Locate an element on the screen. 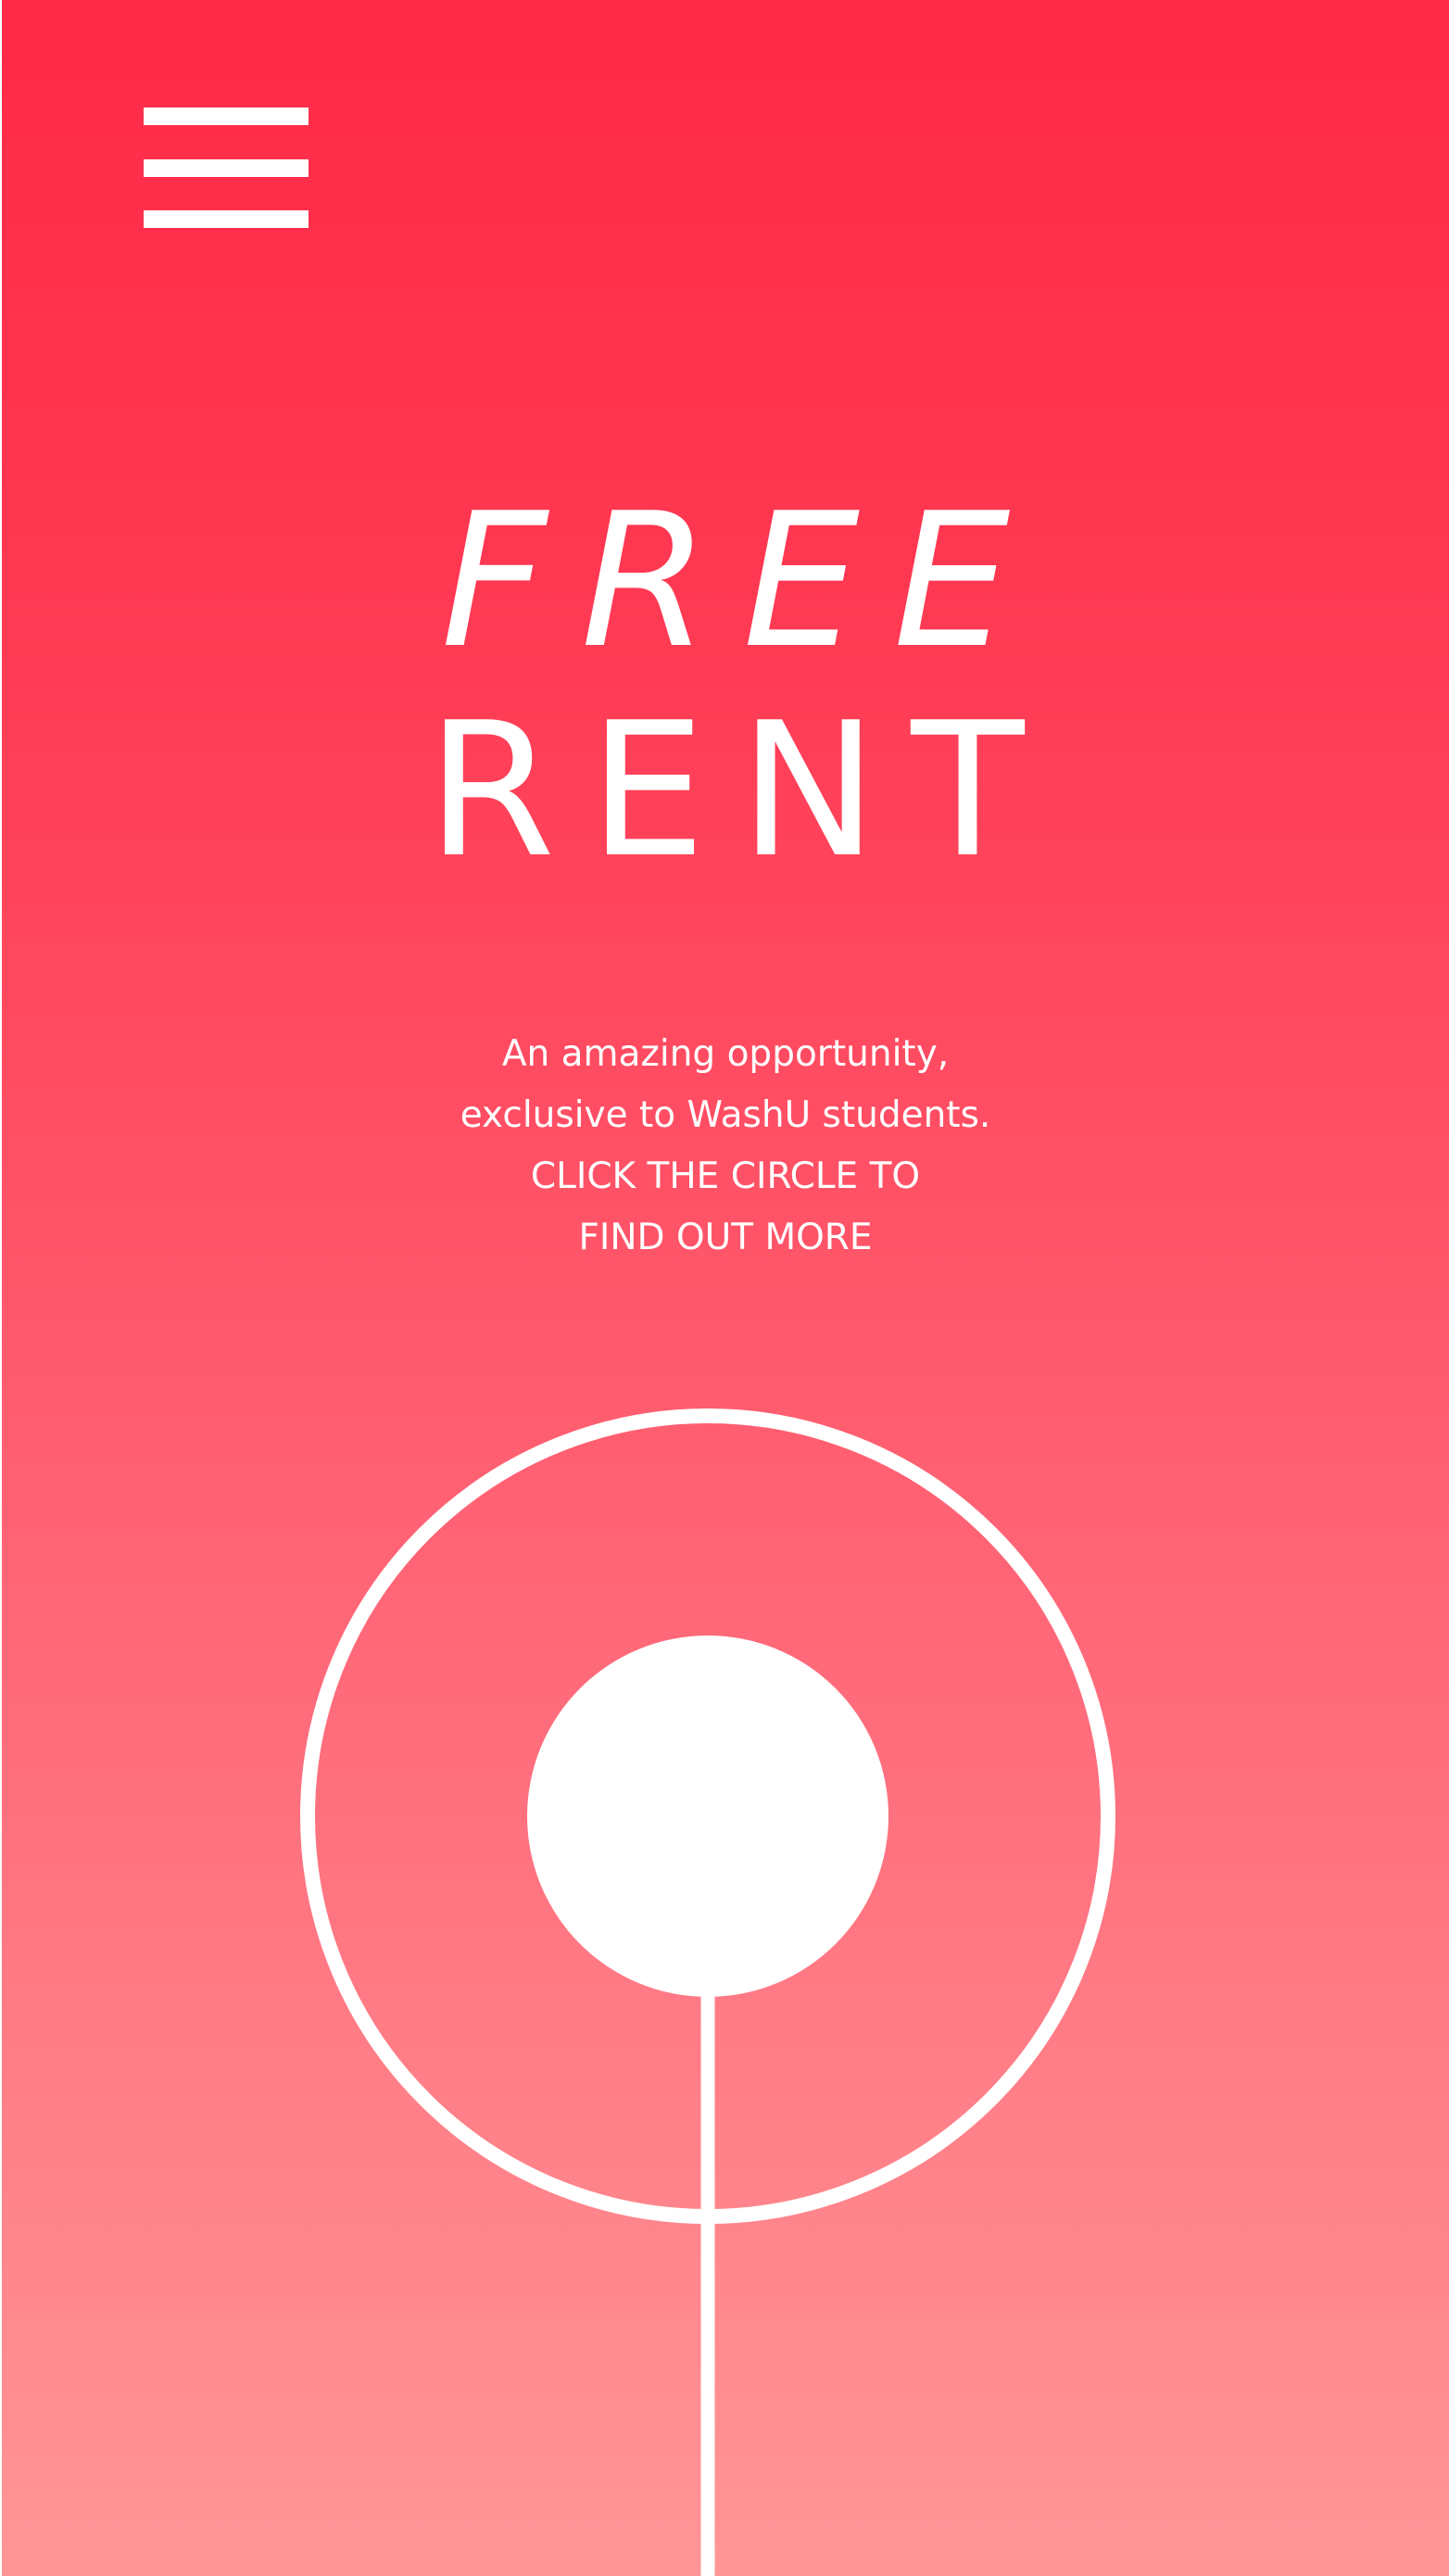  inner-circle-button is located at coordinates (707, 1816).